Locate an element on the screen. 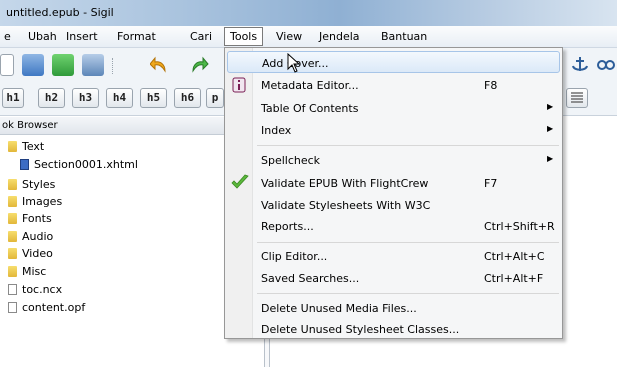 The height and width of the screenshot is (367, 617). heading-4-button: h4 is located at coordinates (119, 98).